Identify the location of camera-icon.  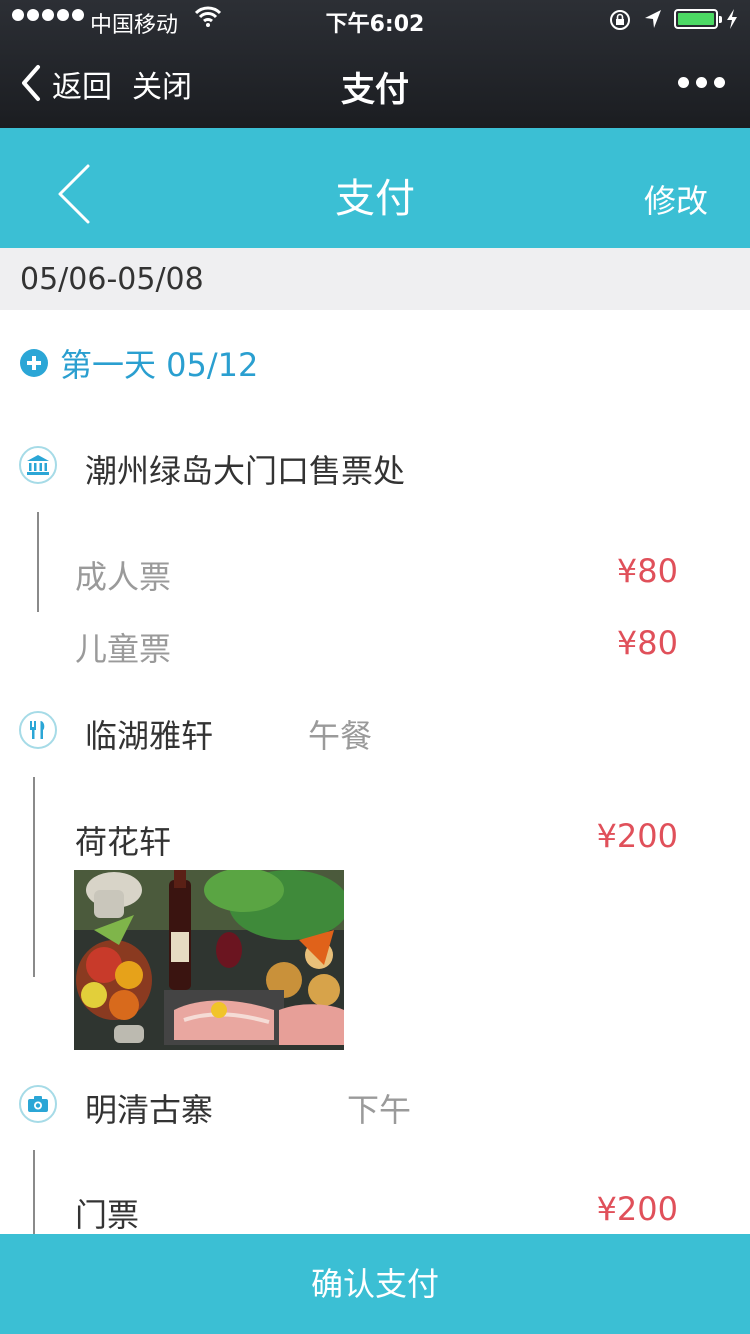
(38, 1104).